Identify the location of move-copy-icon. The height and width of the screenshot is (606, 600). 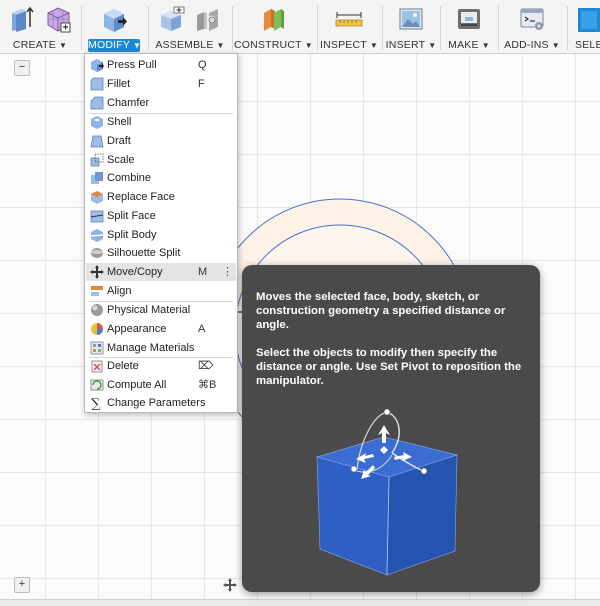
(97, 272).